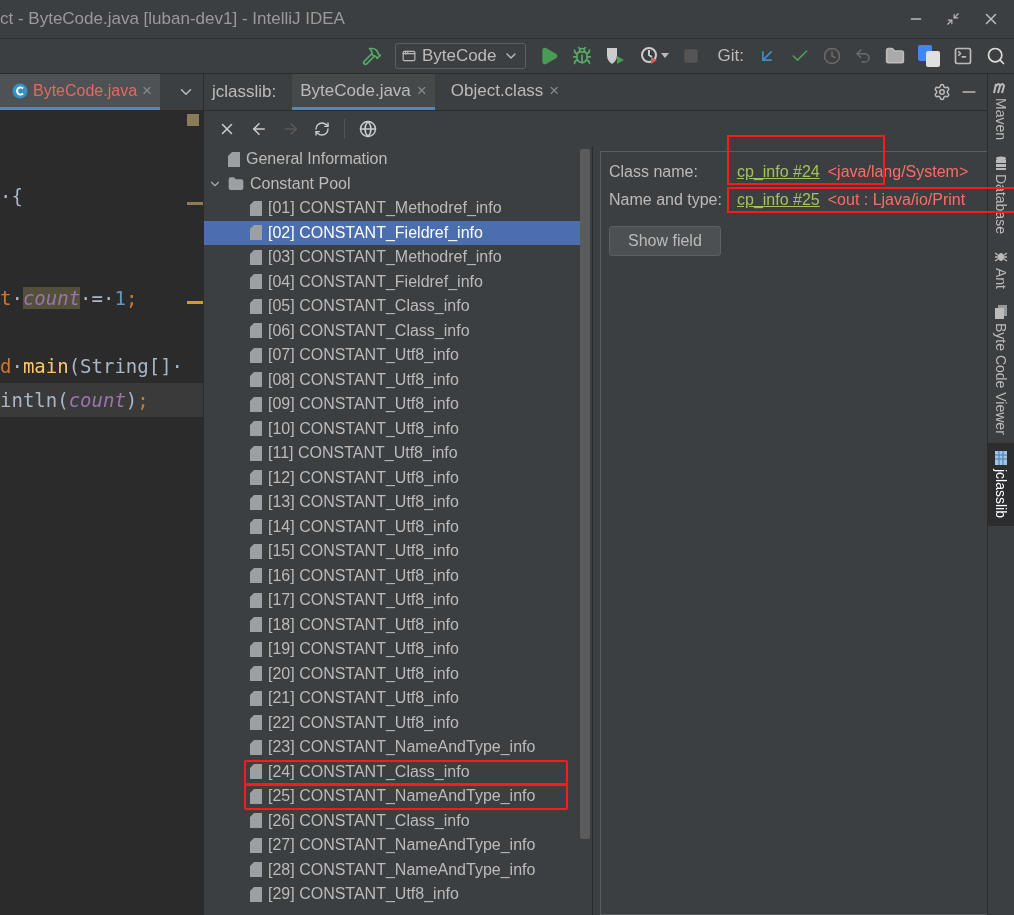  Describe the element at coordinates (69, 298) in the screenshot. I see `code-line: t·count·=·1;` at that location.